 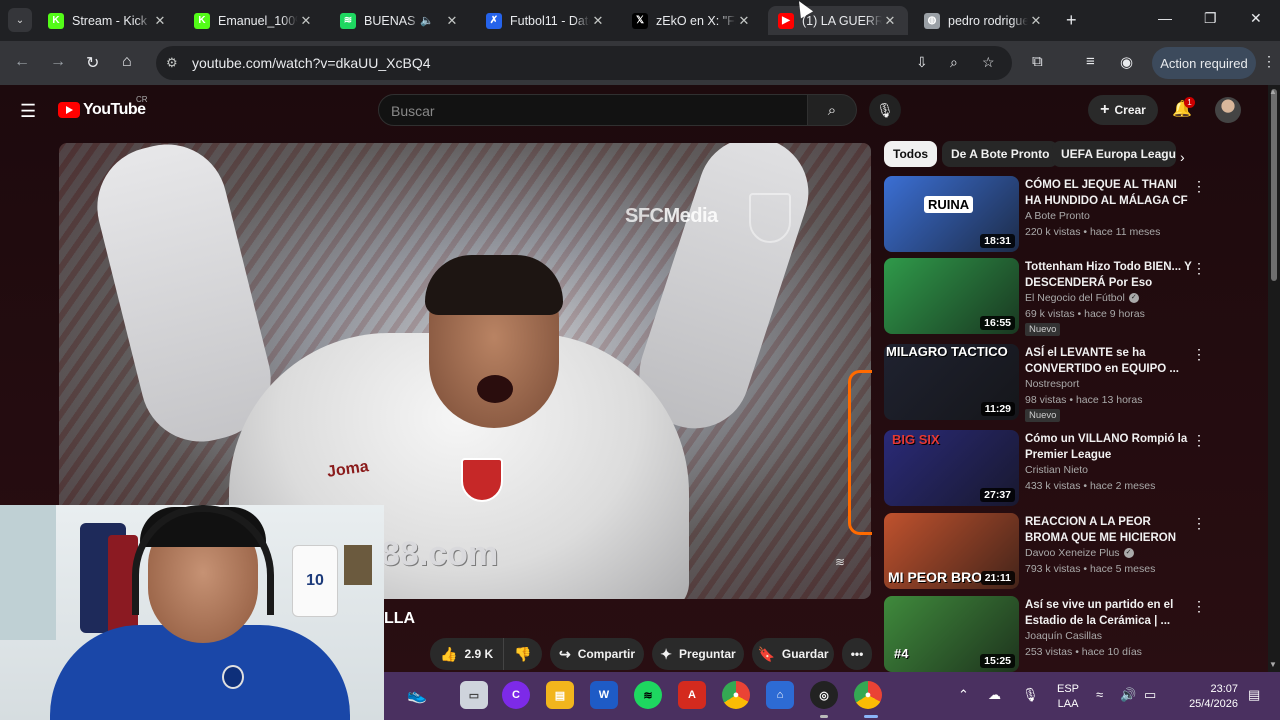 I want to click on action-required-button: Action required, so click(x=1204, y=63).